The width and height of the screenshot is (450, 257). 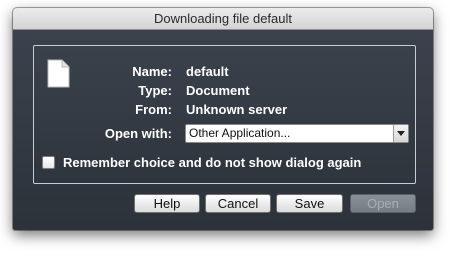 What do you see at coordinates (238, 203) in the screenshot?
I see `cancel-button: Cancel` at bounding box center [238, 203].